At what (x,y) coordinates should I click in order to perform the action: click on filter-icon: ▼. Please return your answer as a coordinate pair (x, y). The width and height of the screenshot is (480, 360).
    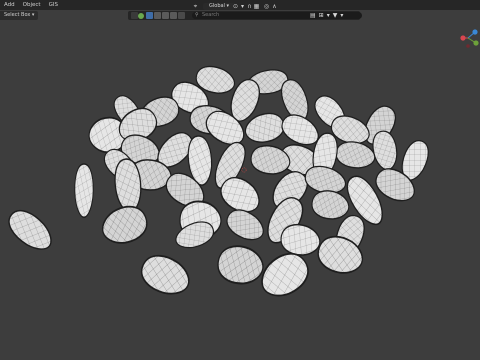
    Looking at the image, I should click on (335, 15).